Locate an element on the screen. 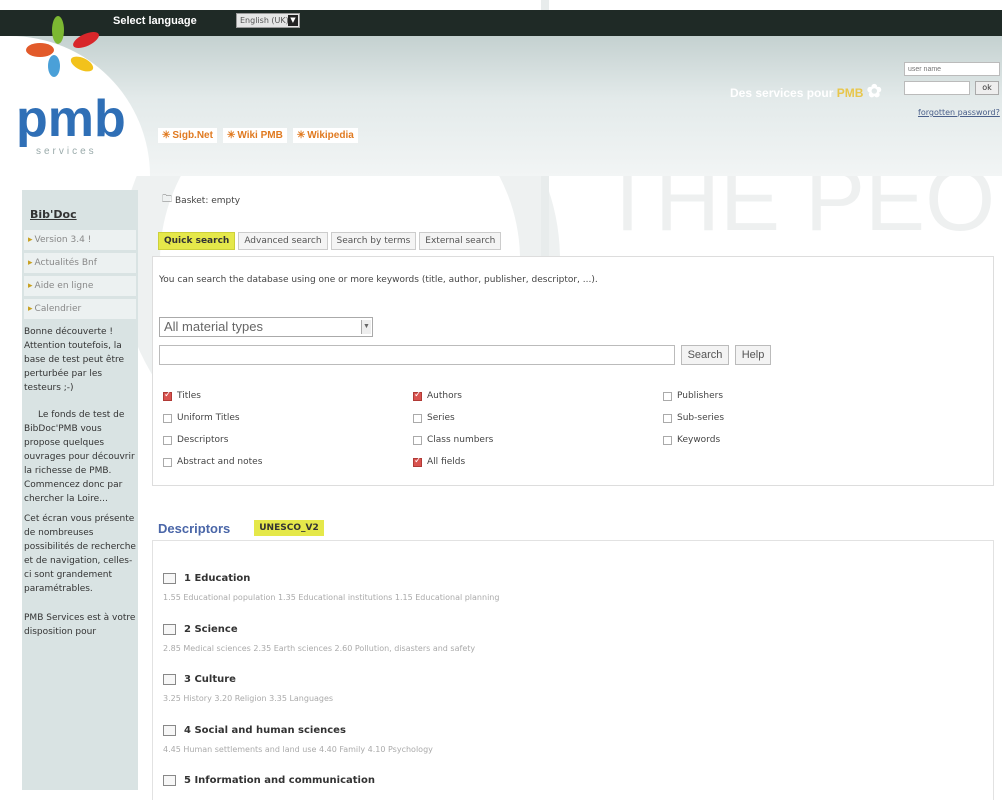 Image resolution: width=1002 pixels, height=800 pixels. material-type-select: All material types ▼ is located at coordinates (266, 327).